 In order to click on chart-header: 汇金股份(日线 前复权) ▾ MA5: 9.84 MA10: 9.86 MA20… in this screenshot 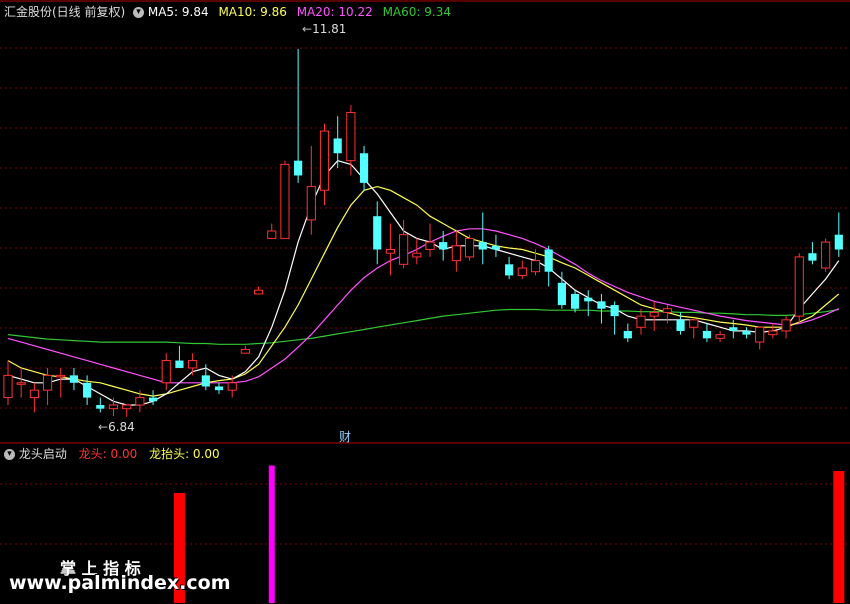, I will do `click(227, 12)`.